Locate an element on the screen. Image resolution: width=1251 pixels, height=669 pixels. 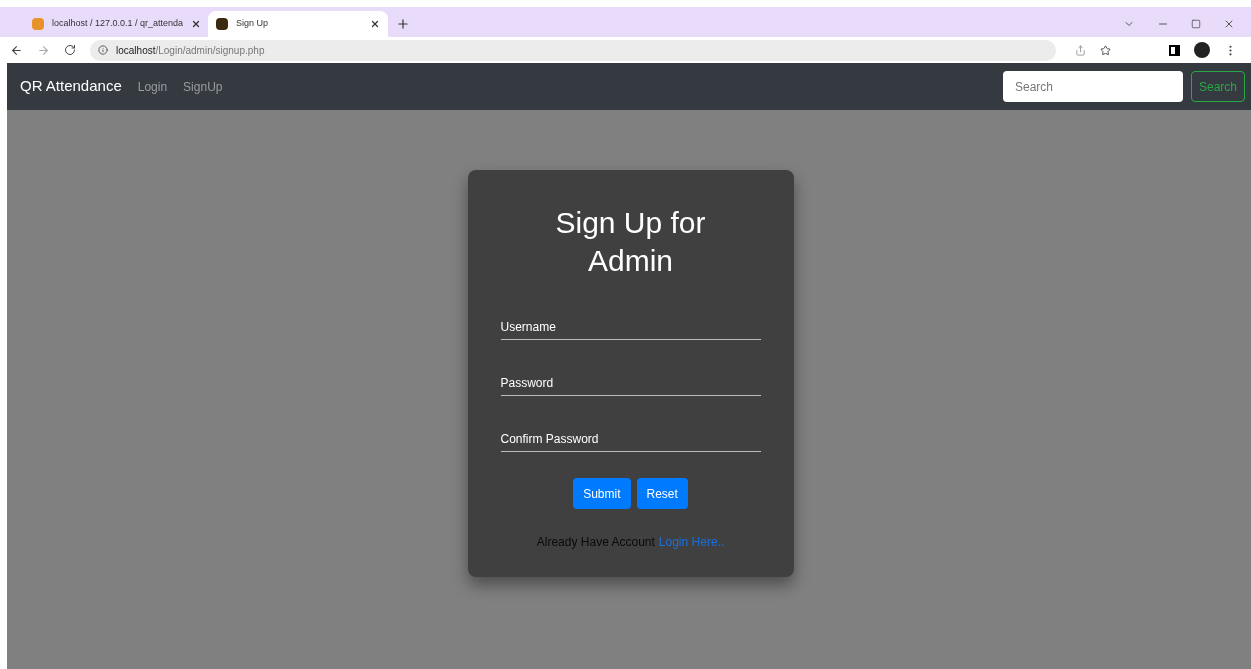
input-field: Confirm Password is located at coordinates (630, 441).